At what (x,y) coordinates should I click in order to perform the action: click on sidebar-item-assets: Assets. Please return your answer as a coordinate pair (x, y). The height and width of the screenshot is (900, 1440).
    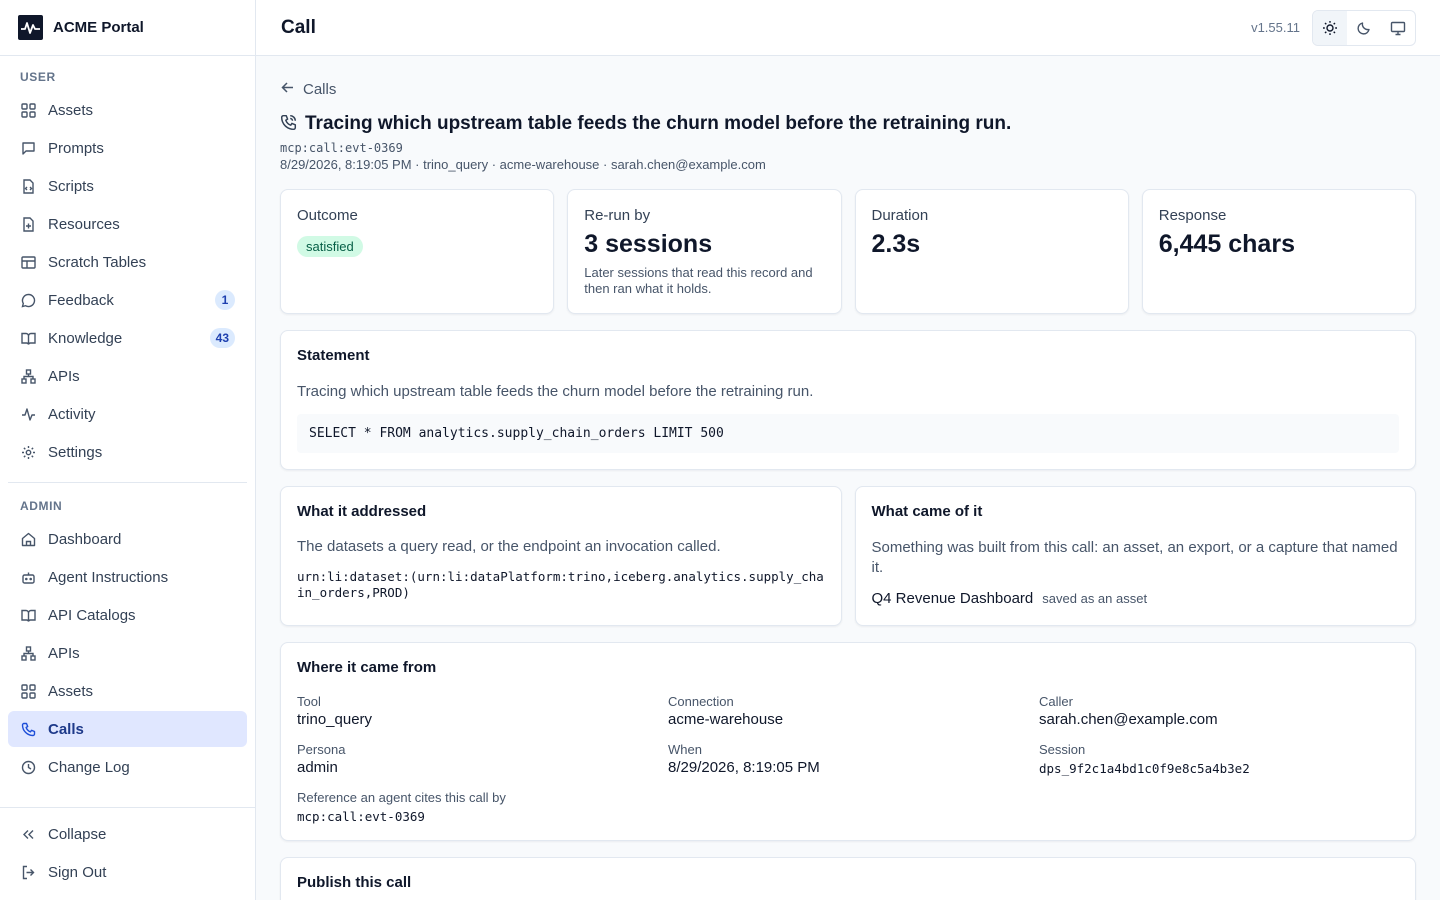
    Looking at the image, I should click on (127, 110).